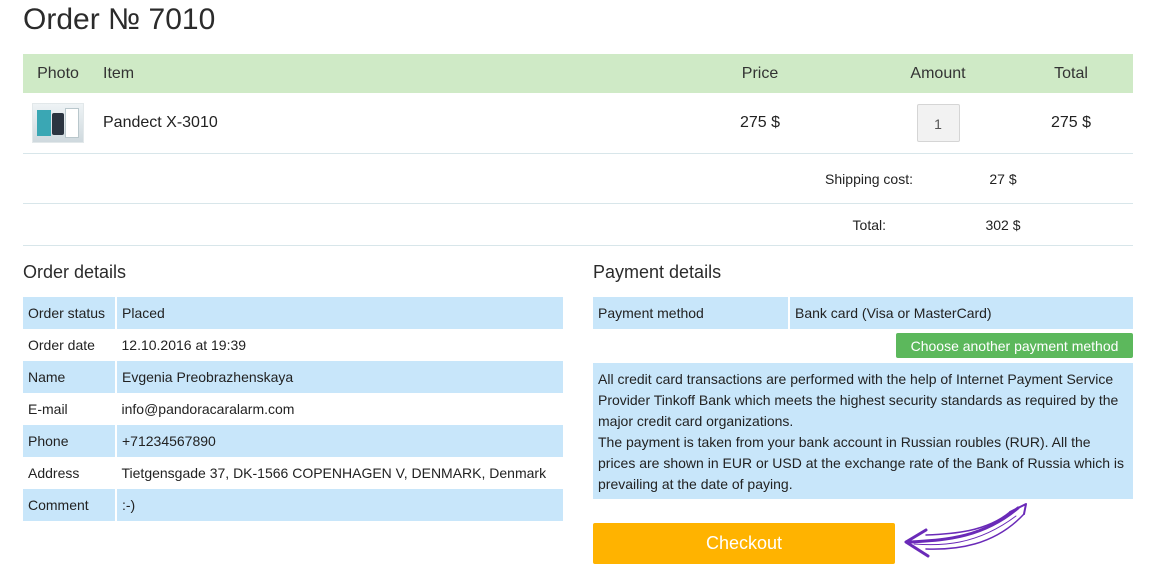 The width and height of the screenshot is (1153, 577). I want to click on detail-label: Order date, so click(70, 345).